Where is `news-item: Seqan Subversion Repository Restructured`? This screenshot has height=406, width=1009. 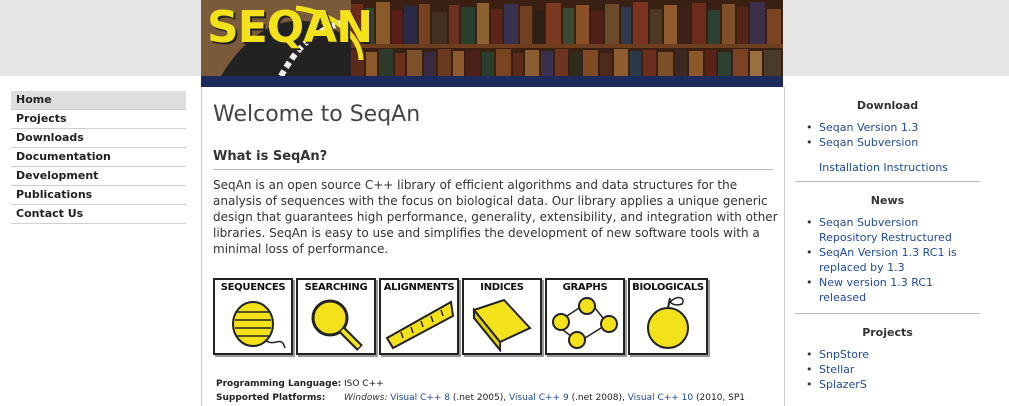 news-item: Seqan Subversion Repository Restructured is located at coordinates (893, 230).